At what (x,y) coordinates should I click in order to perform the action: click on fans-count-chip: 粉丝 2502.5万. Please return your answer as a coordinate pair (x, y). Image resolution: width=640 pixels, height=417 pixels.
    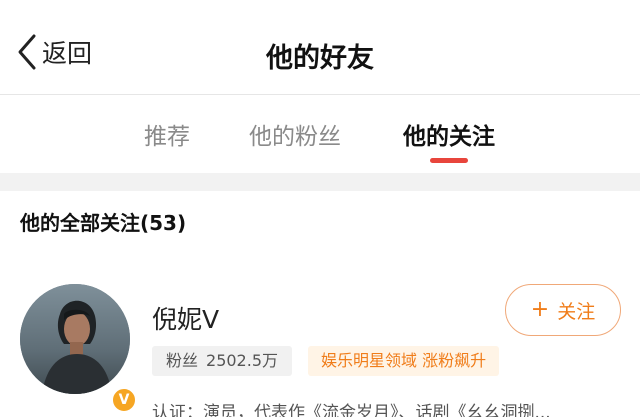
    Looking at the image, I should click on (222, 361).